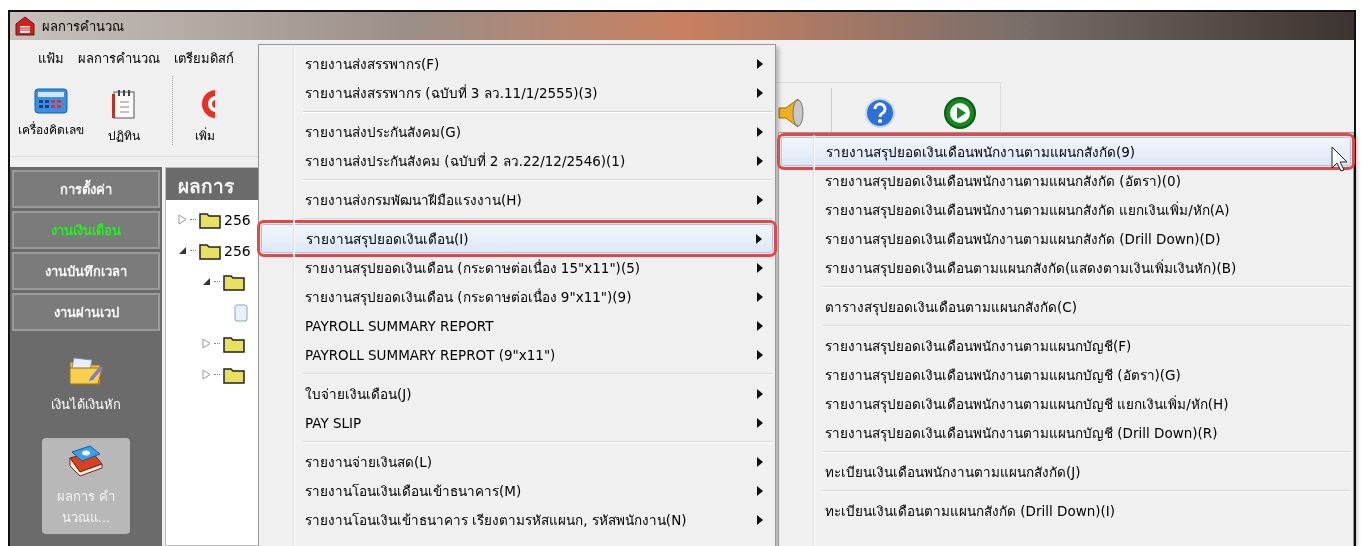 This screenshot has width=1362, height=546. I want to click on menu-item: รายงานส่งสรรพากร(F), so click(517, 63).